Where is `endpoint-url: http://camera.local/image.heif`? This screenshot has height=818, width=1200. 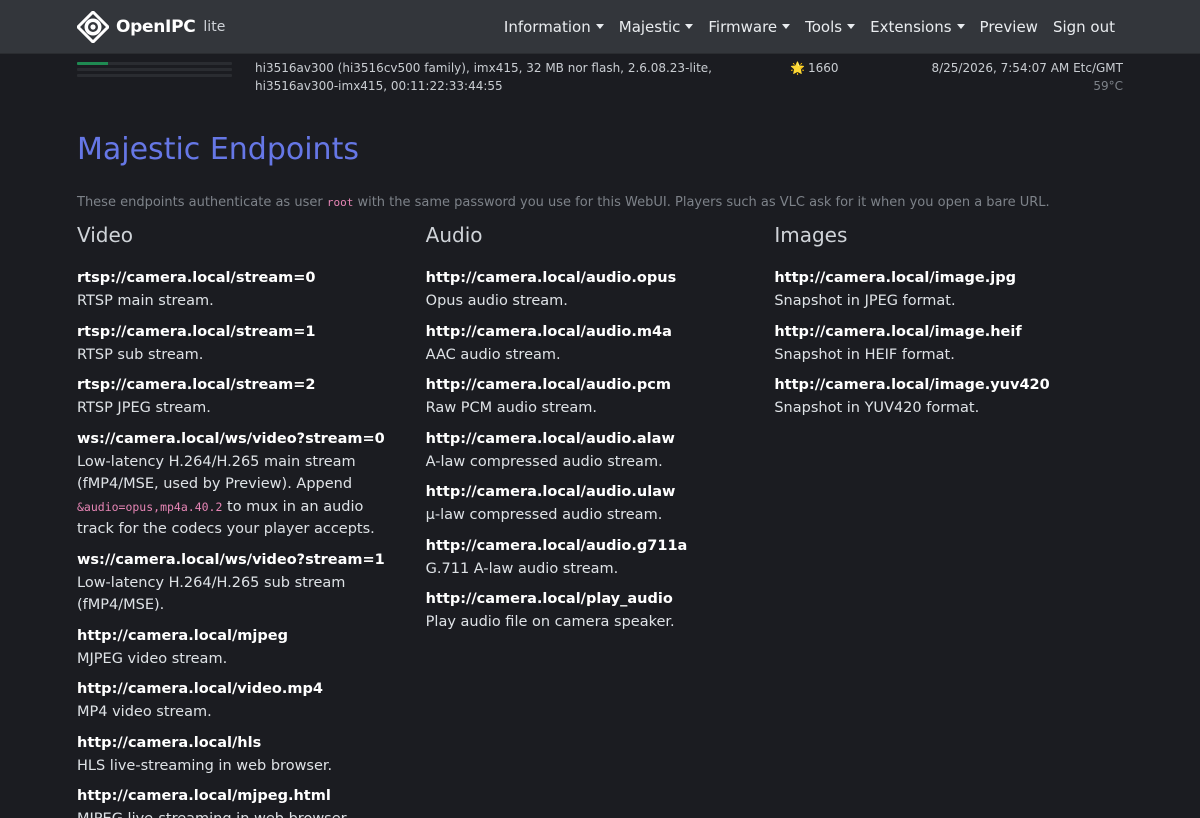 endpoint-url: http://camera.local/image.heif is located at coordinates (948, 332).